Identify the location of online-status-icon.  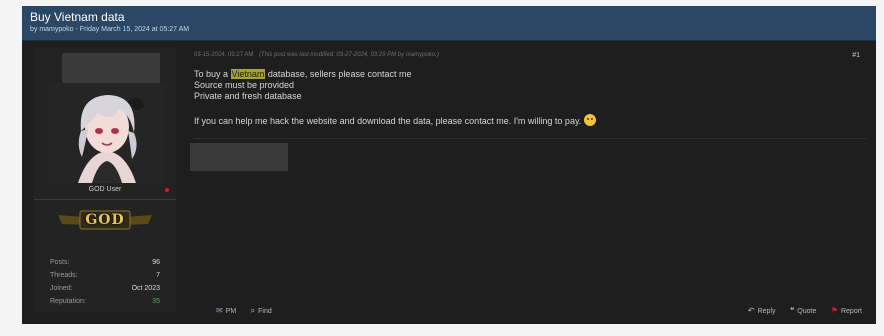
(167, 190).